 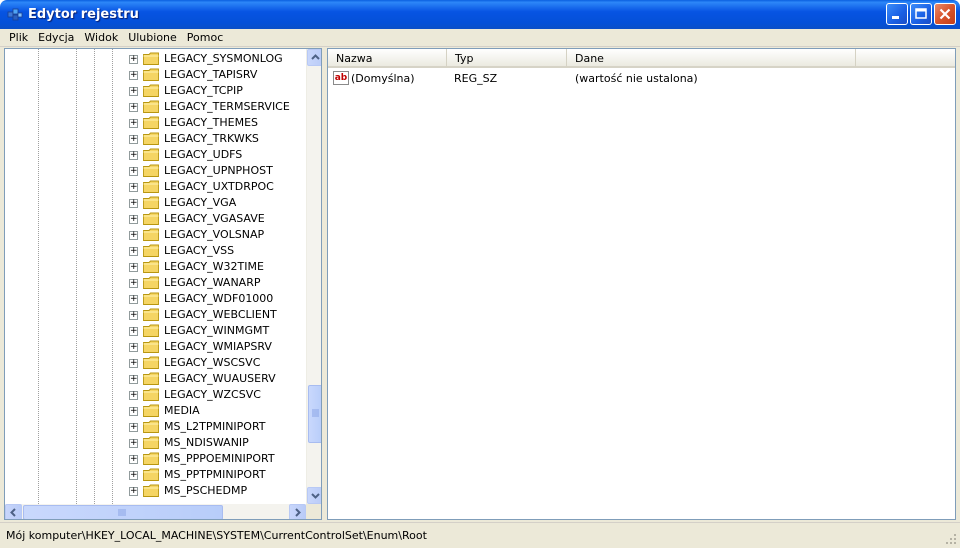 I want to click on tree-horizontal-scrollbar, so click(x=155, y=511).